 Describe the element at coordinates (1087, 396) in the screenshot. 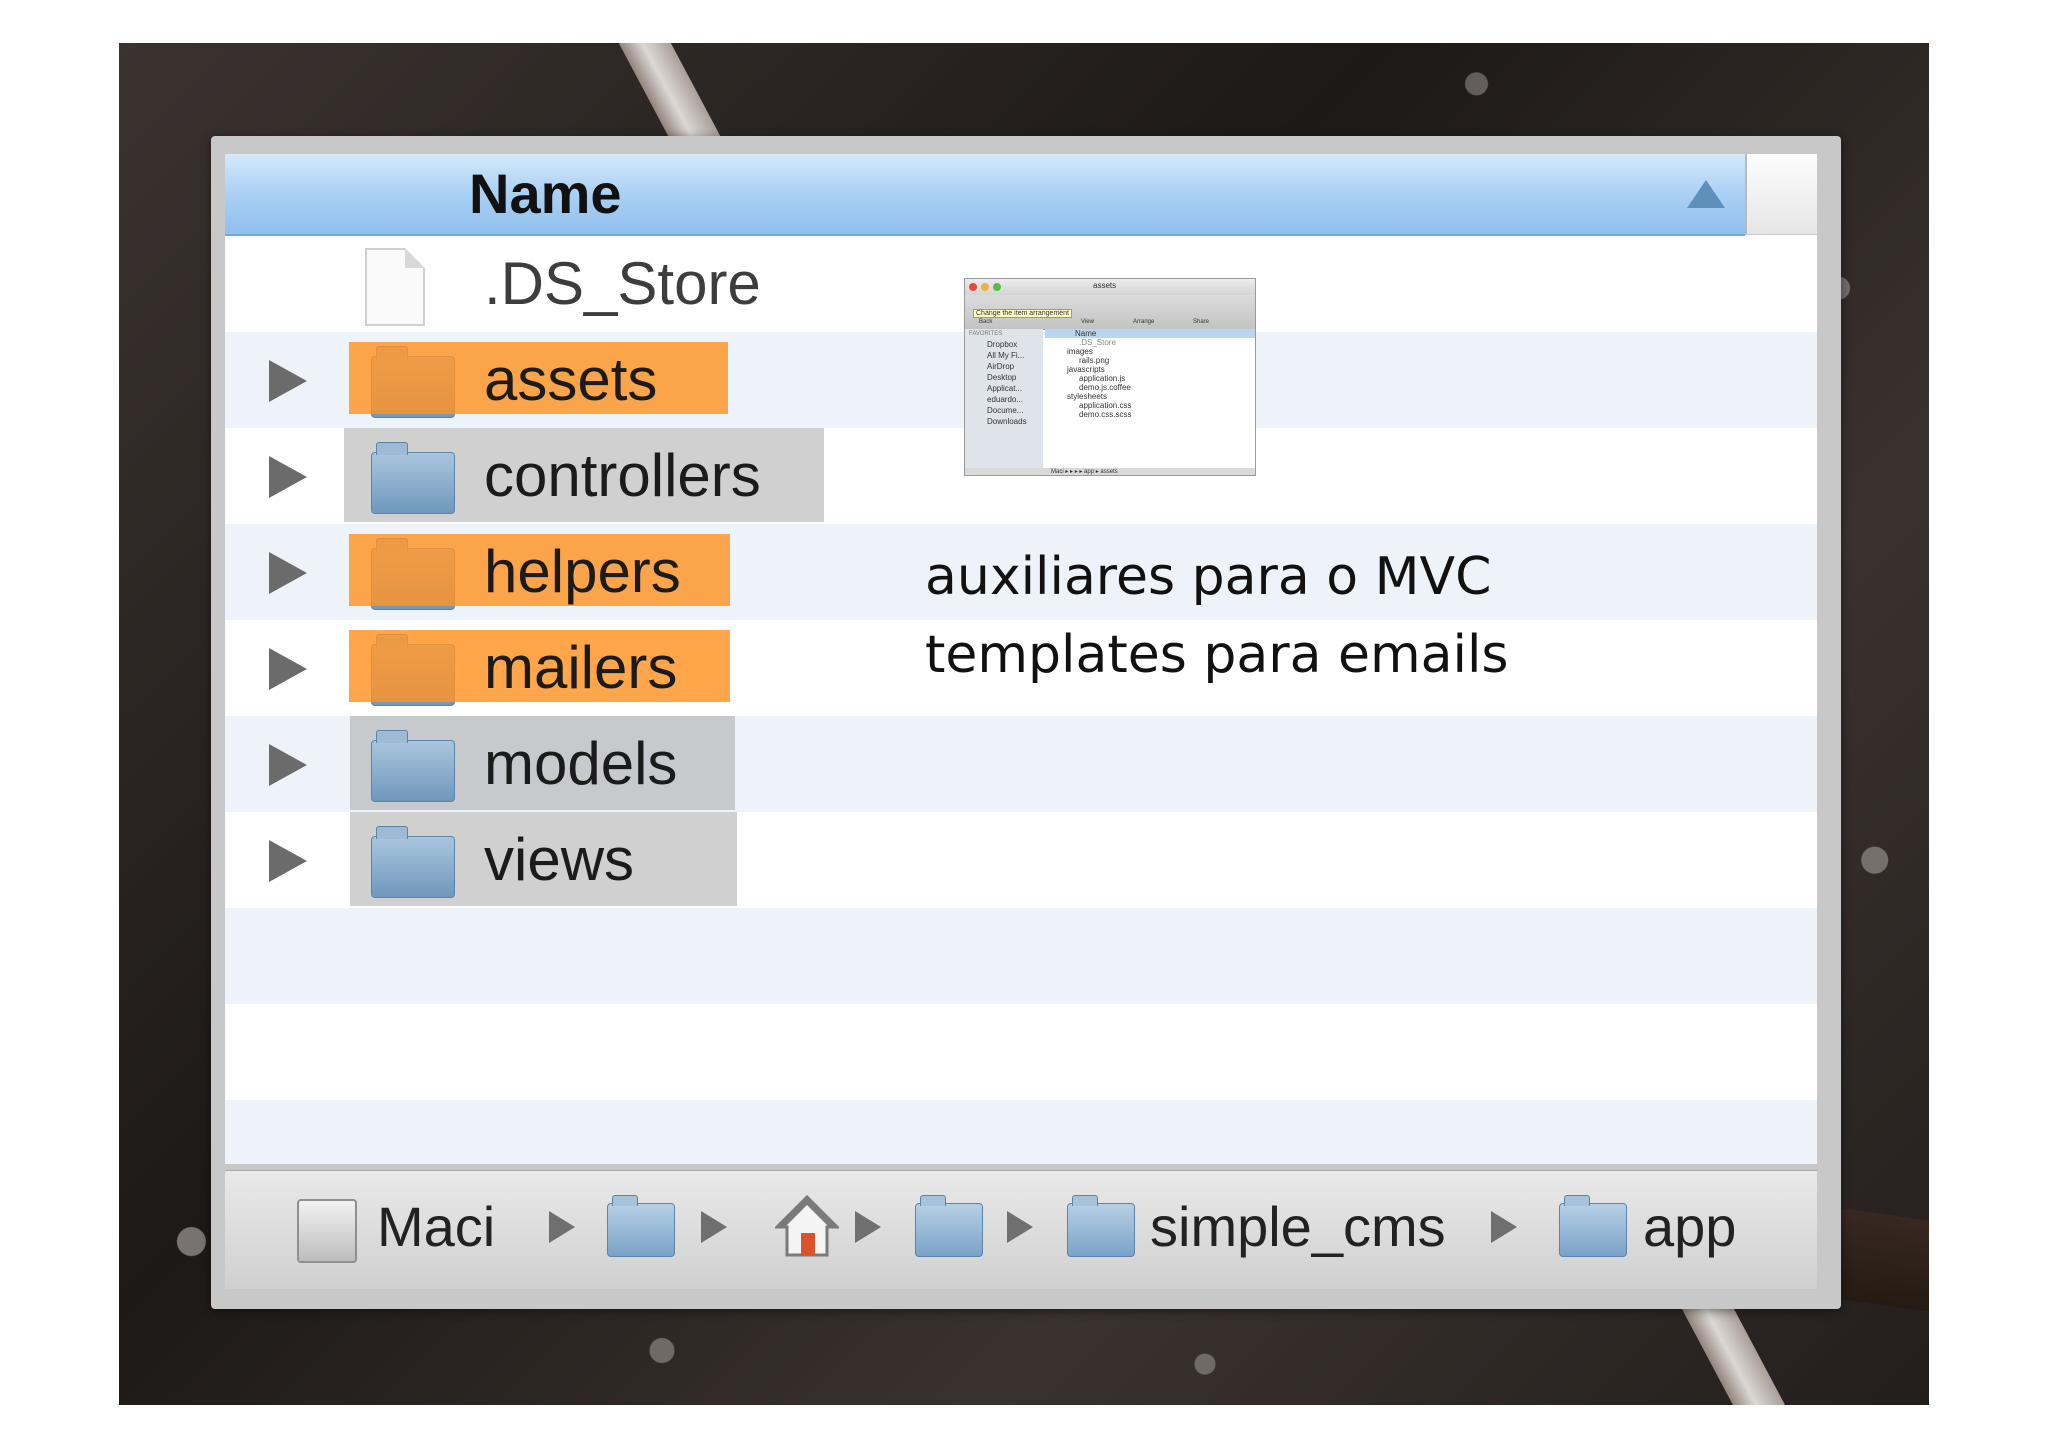

I see `thumbnail-file: stylesheets` at that location.